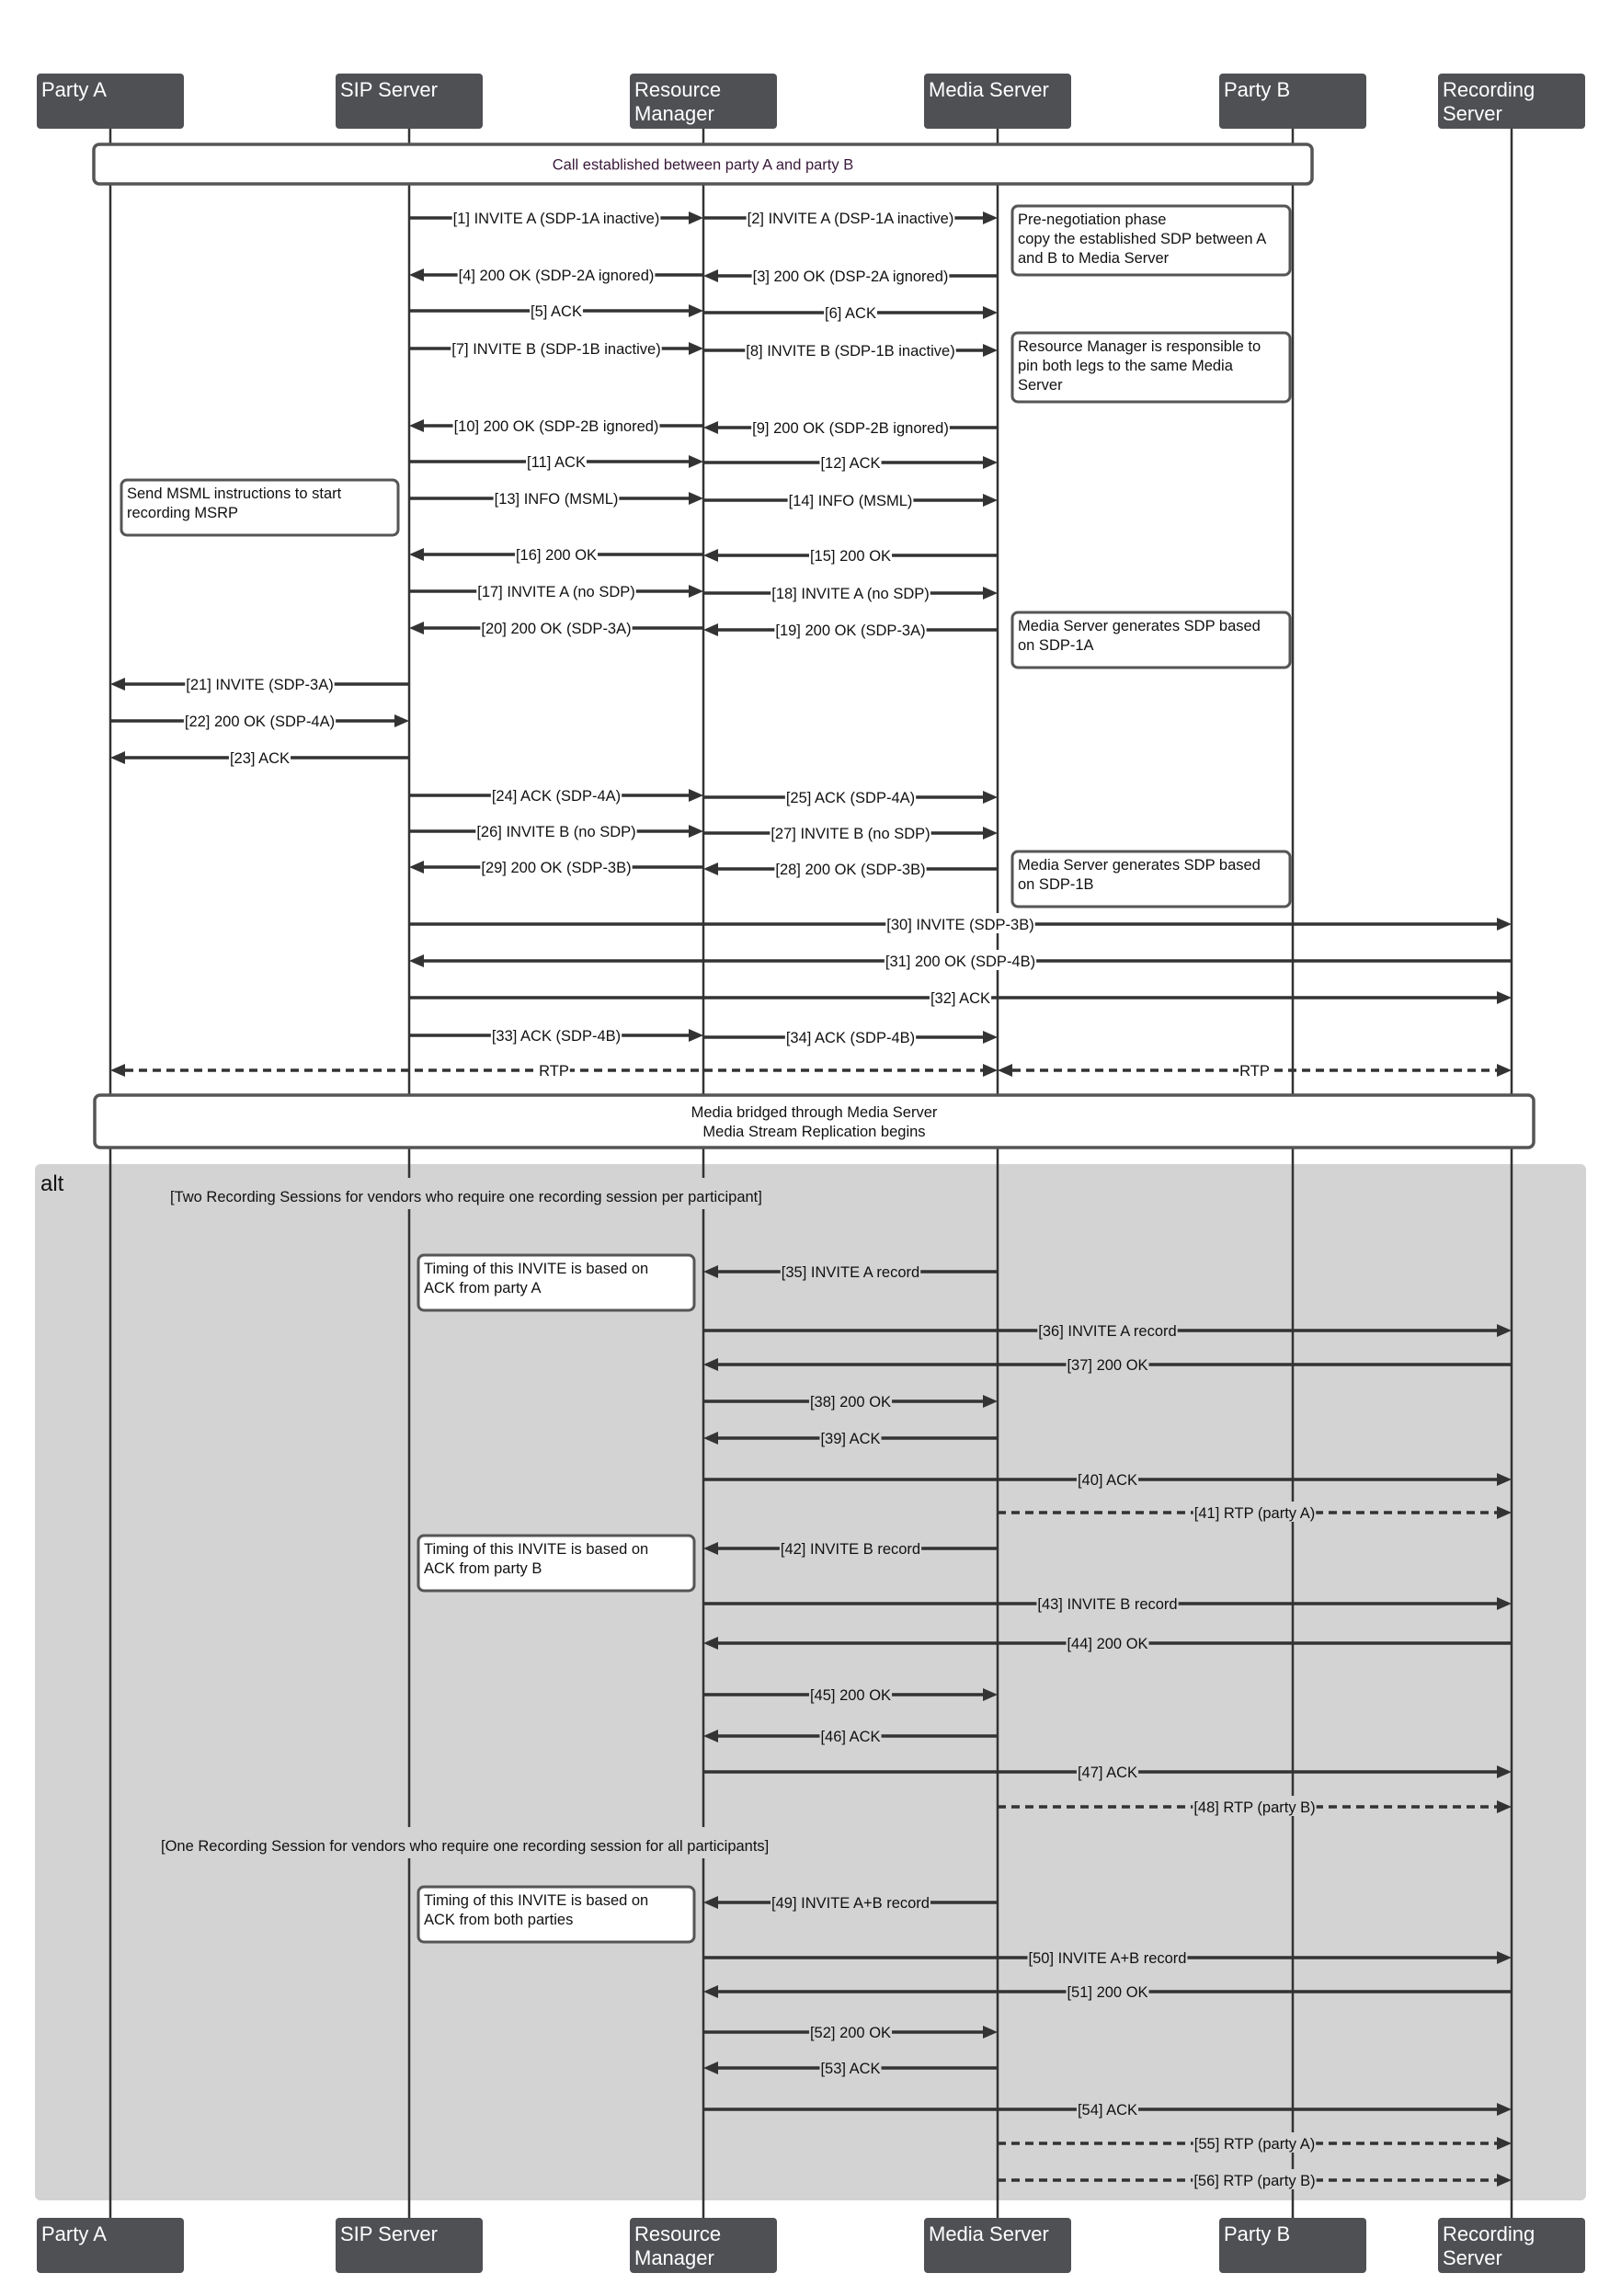  I want to click on participant-recording-server-bottom: RecordingServer, so click(1511, 2245).